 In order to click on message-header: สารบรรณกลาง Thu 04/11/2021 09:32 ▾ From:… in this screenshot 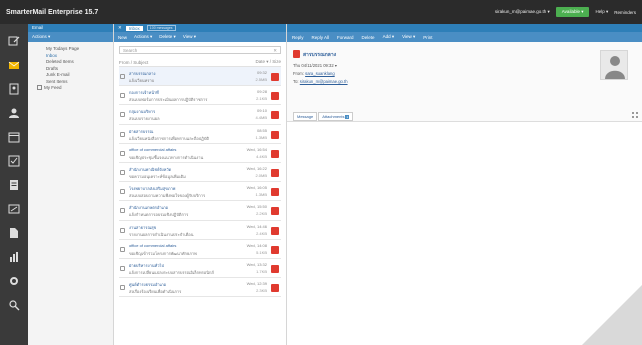, I will do `click(464, 82)`.